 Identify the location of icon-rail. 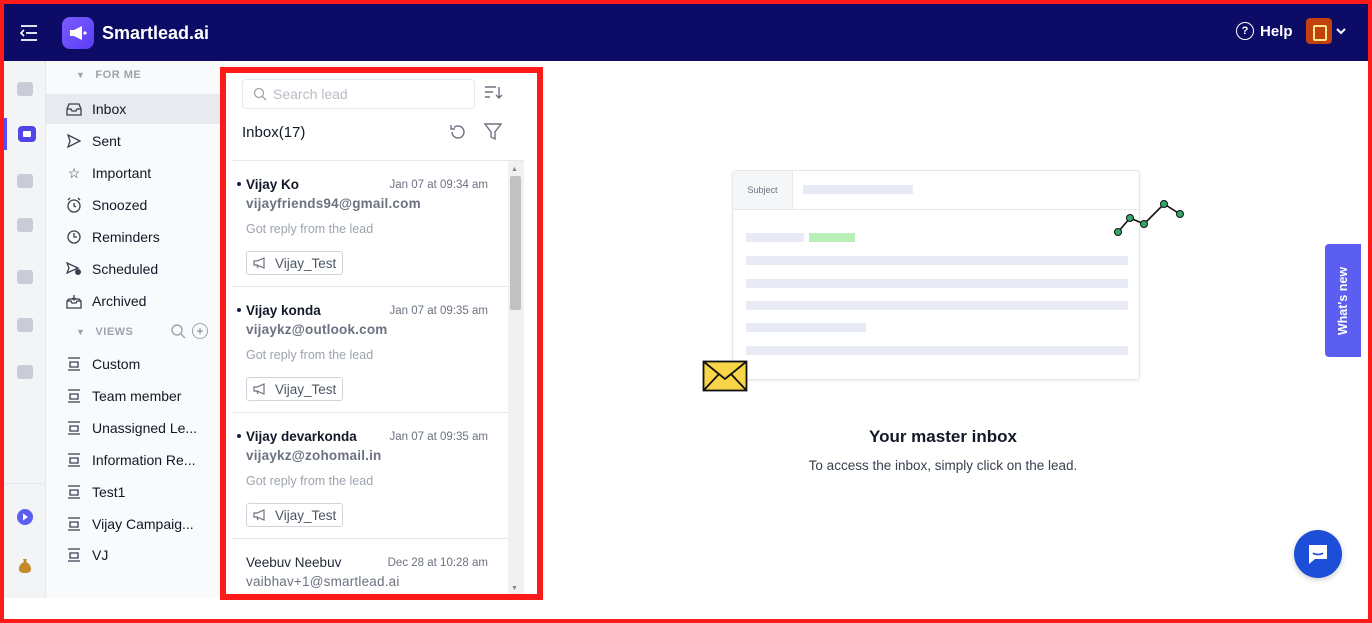
(25, 329).